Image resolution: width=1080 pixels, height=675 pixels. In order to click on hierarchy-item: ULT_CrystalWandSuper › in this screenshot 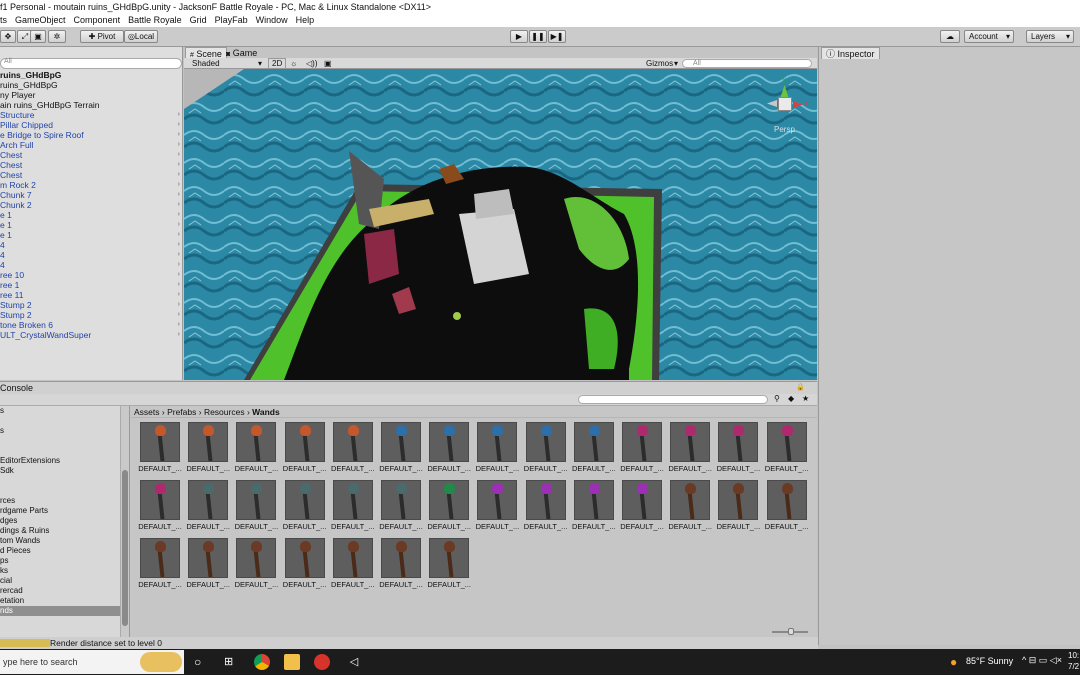, I will do `click(91, 335)`.